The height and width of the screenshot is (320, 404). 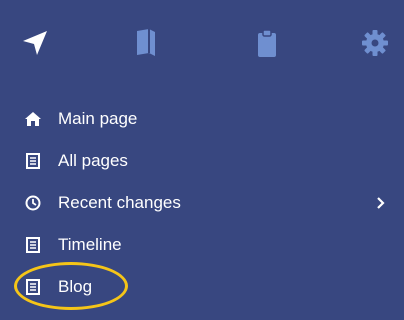 I want to click on menu-item-label: Main page, so click(x=98, y=118).